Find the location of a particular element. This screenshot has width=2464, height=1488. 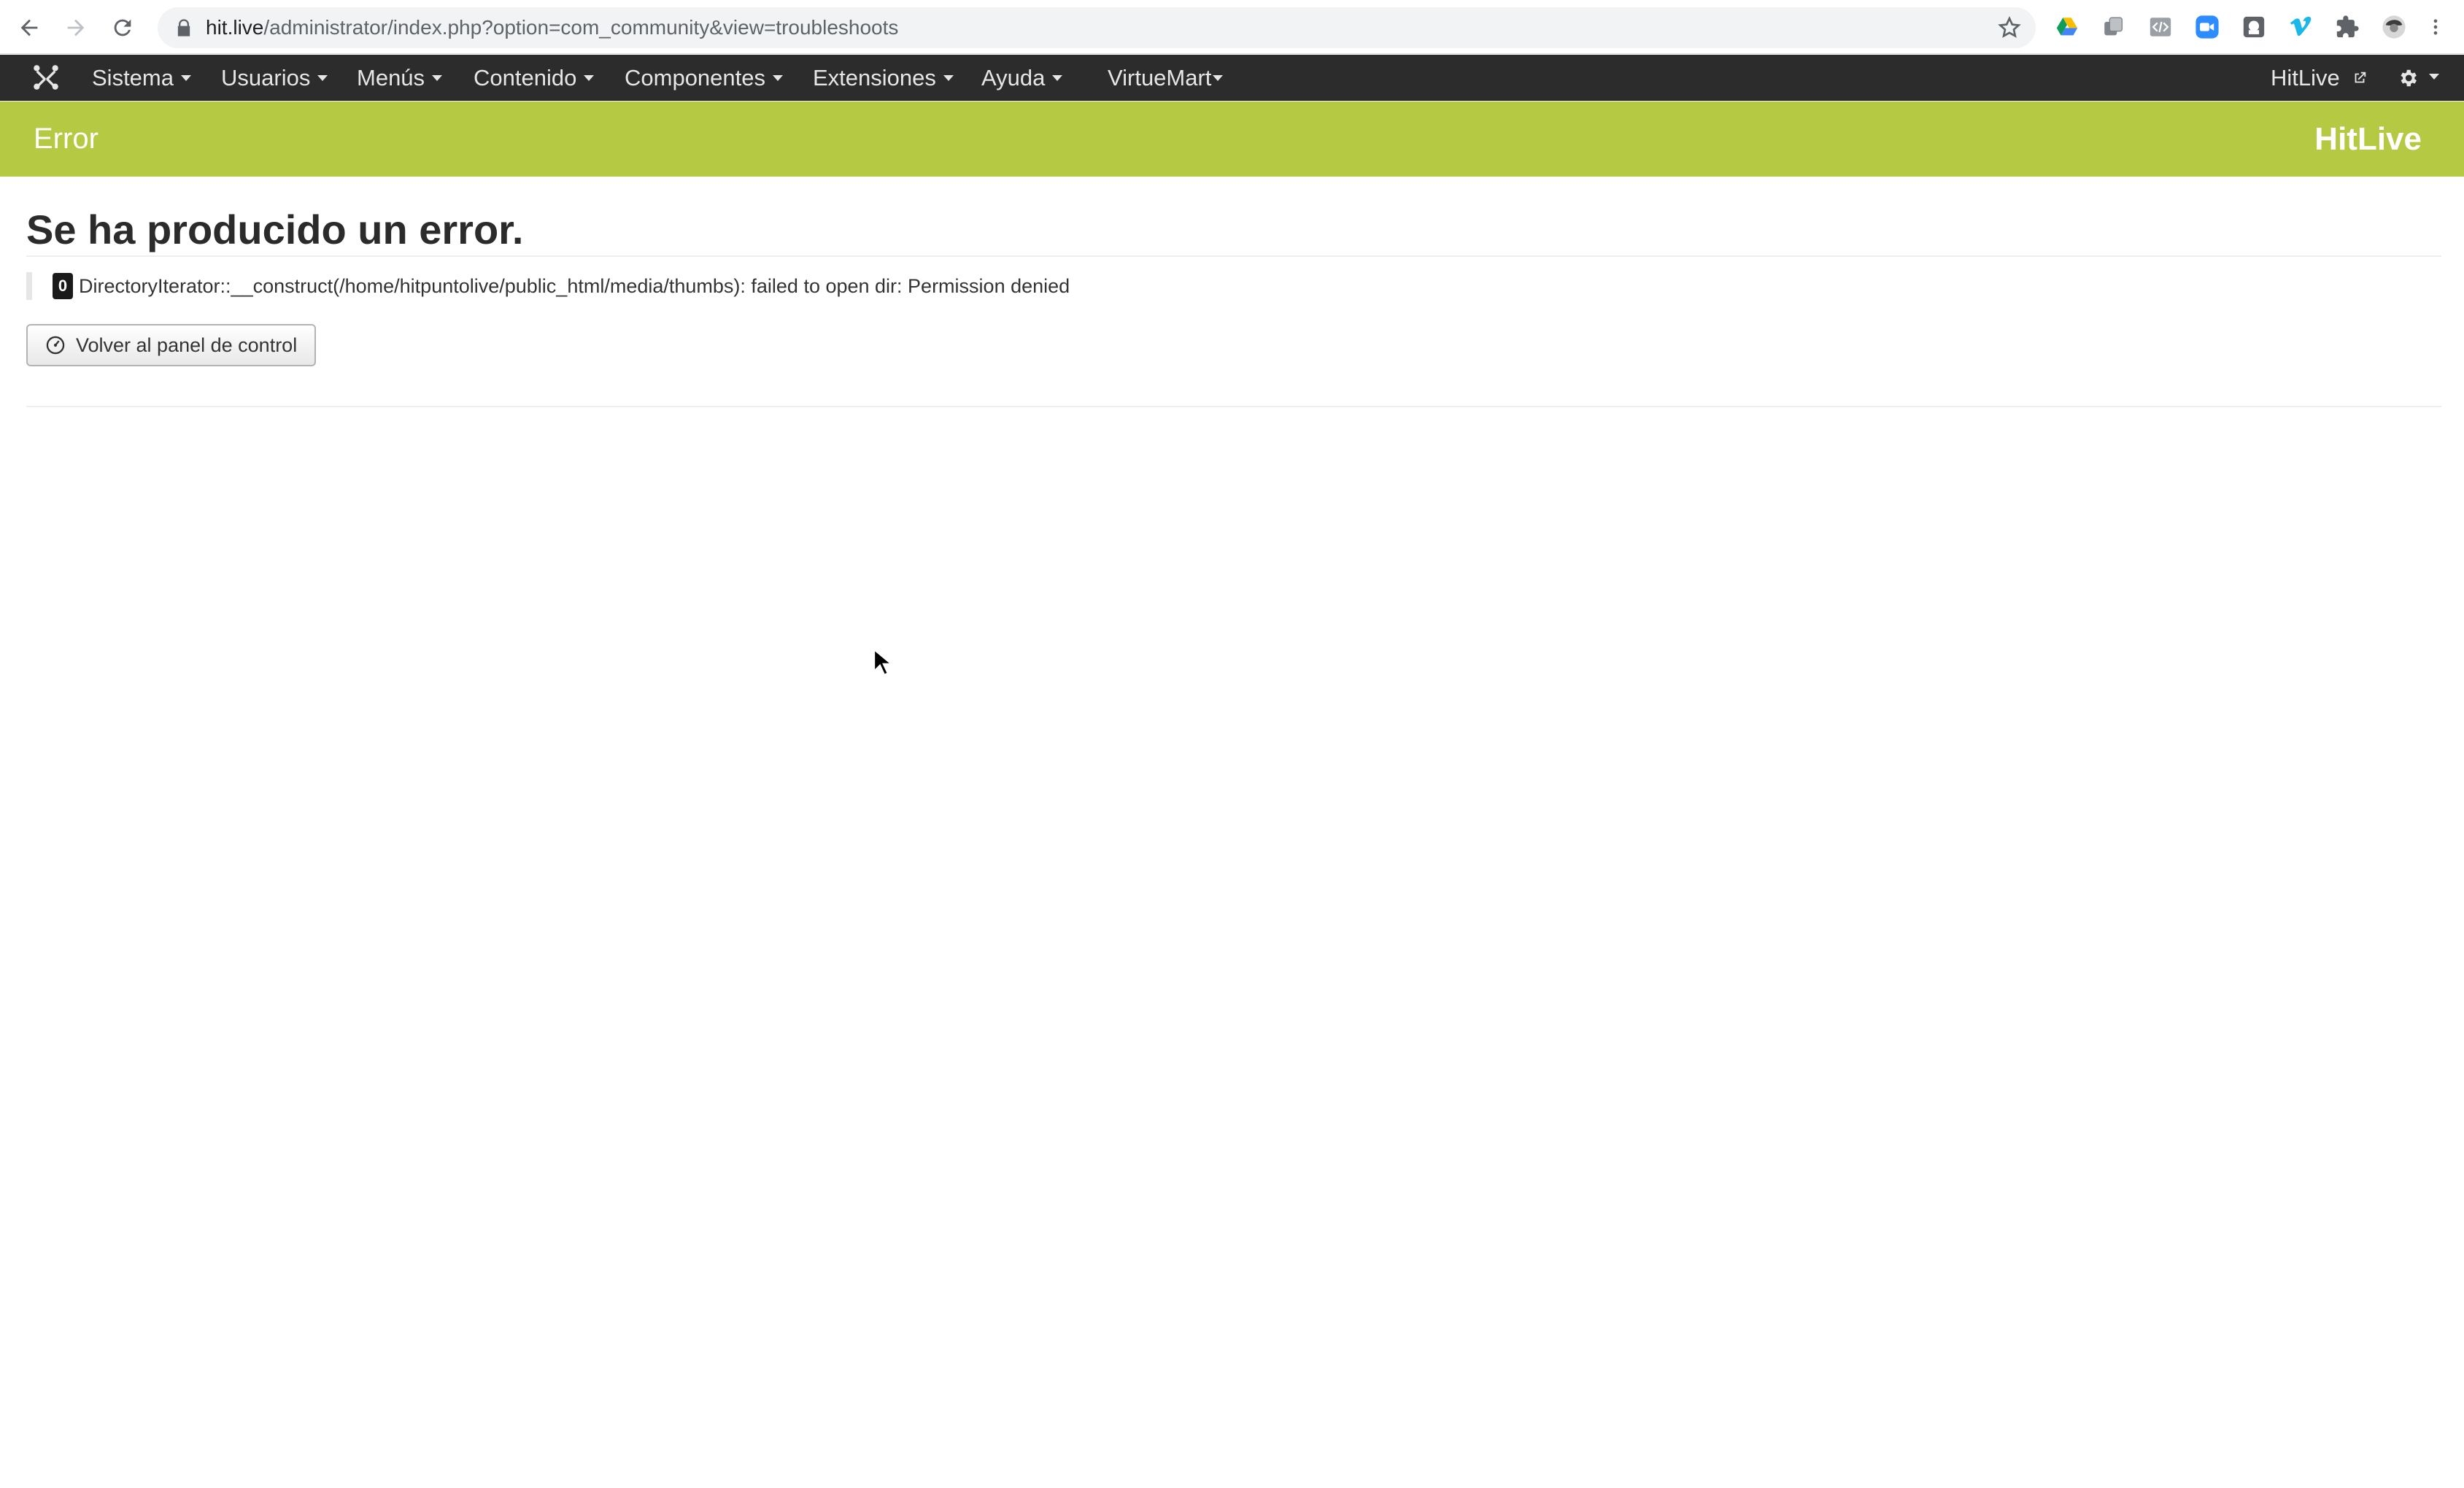

menu-contenido: Contenido is located at coordinates (534, 78).